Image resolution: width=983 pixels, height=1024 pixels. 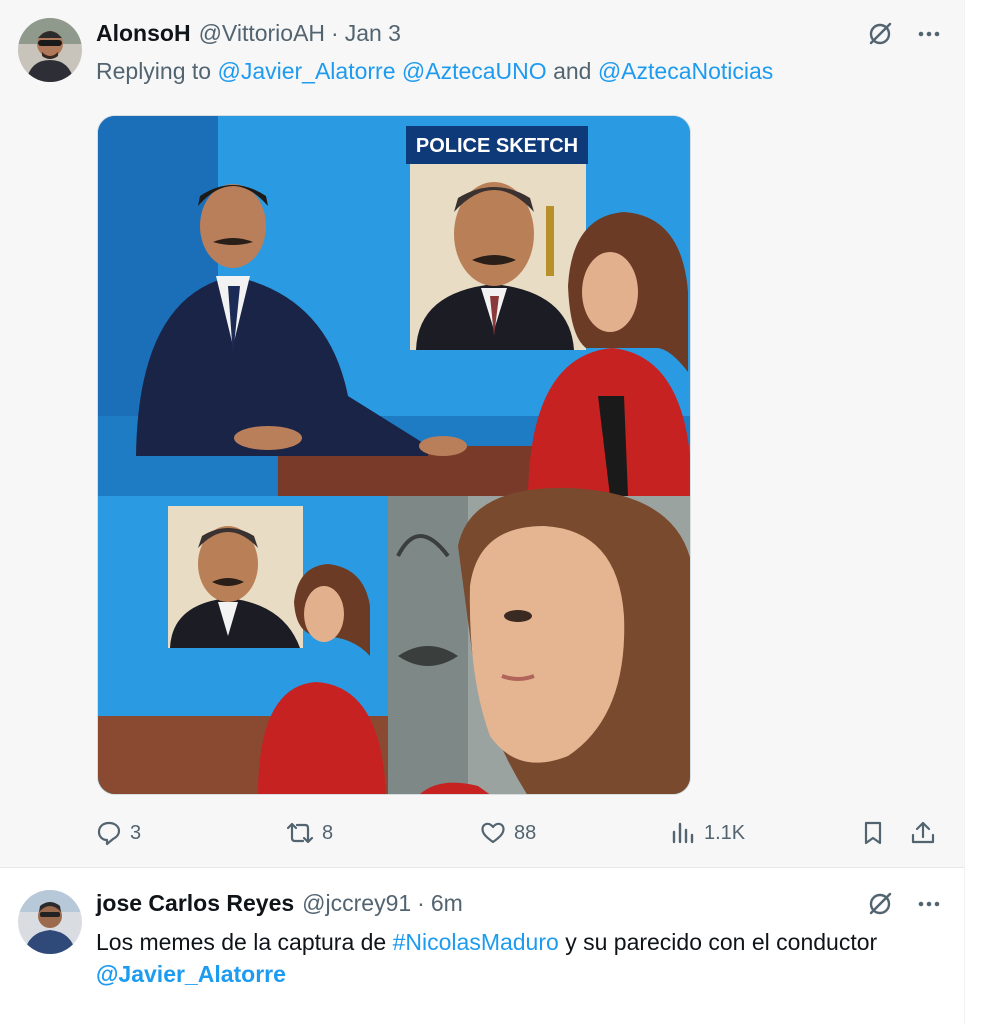 I want to click on timestamp: 6m, so click(x=447, y=903).